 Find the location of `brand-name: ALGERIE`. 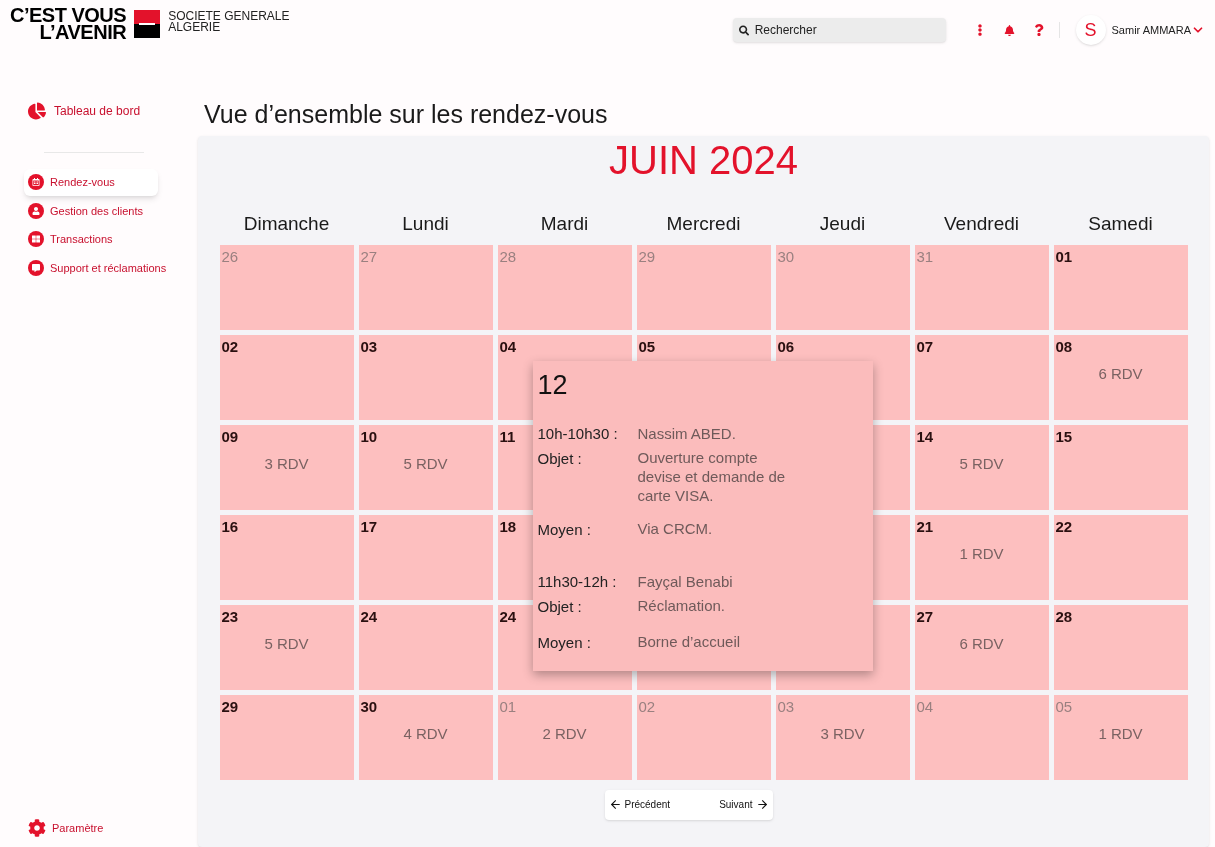

brand-name: ALGERIE is located at coordinates (195, 27).